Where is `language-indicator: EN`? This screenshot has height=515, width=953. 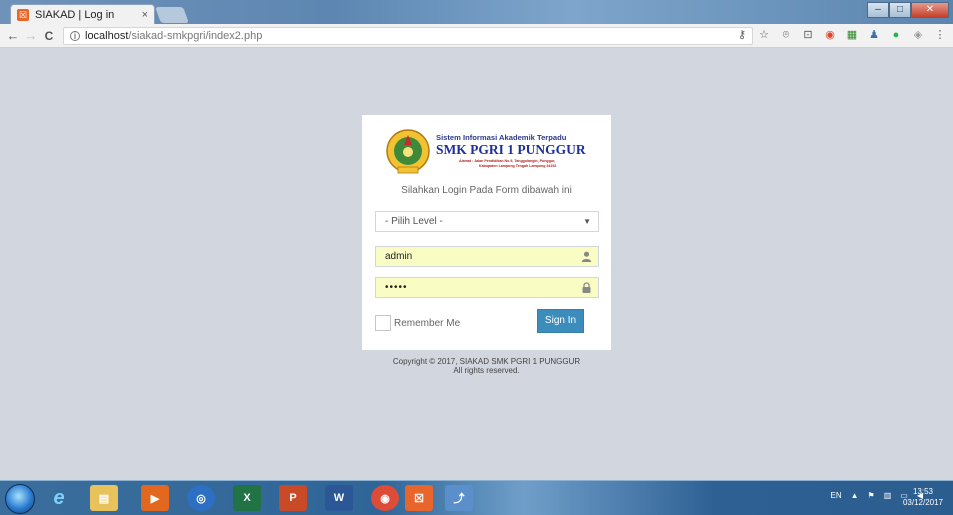
language-indicator: EN is located at coordinates (836, 495).